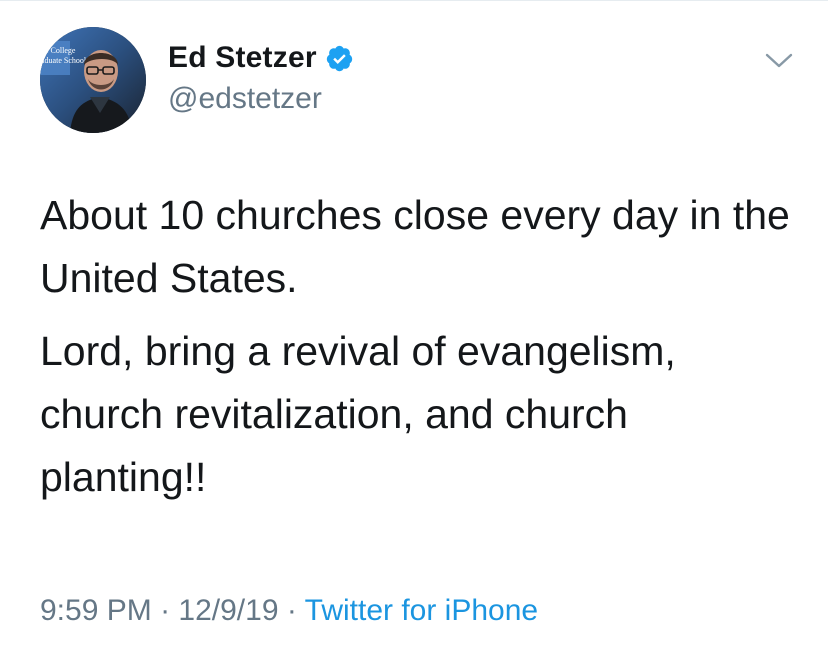 The image size is (828, 659). I want to click on tweet-source-link: Twitter for iPhone, so click(421, 610).